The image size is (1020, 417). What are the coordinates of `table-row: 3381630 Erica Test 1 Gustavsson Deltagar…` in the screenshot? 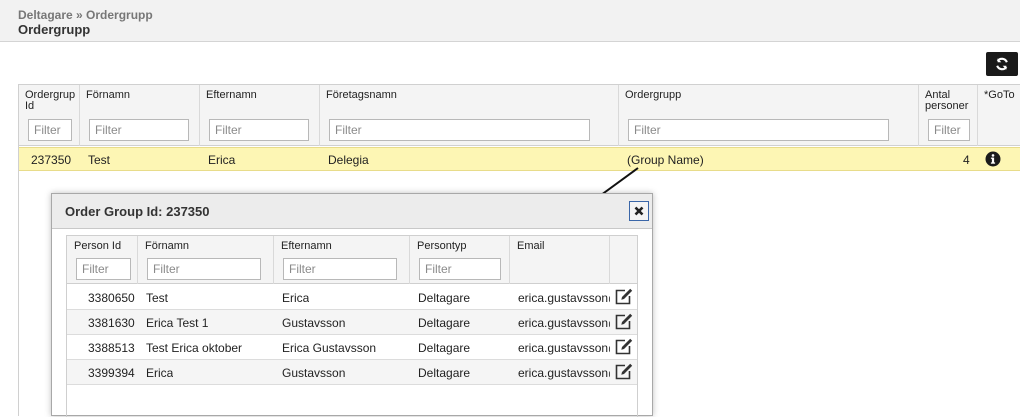 It's located at (352, 322).